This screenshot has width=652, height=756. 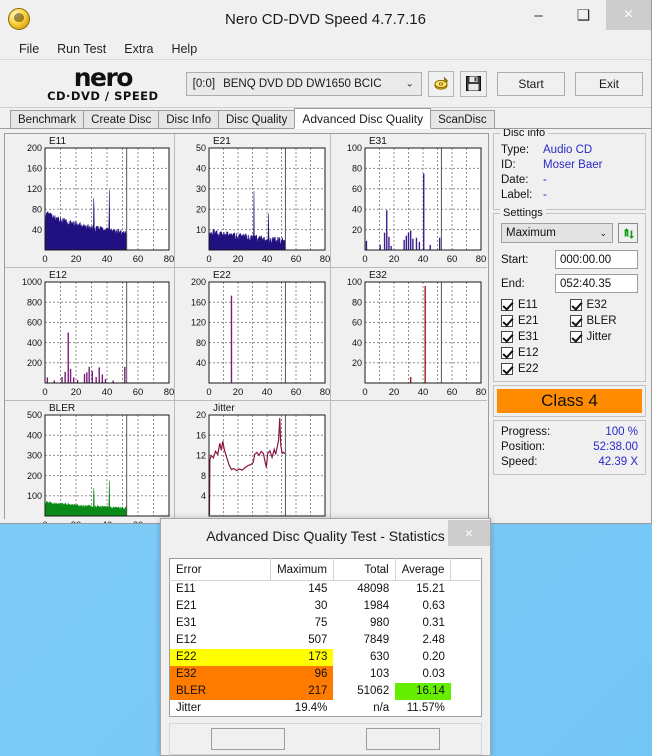 What do you see at coordinates (186, 589) in the screenshot?
I see `cell-error: E11` at bounding box center [186, 589].